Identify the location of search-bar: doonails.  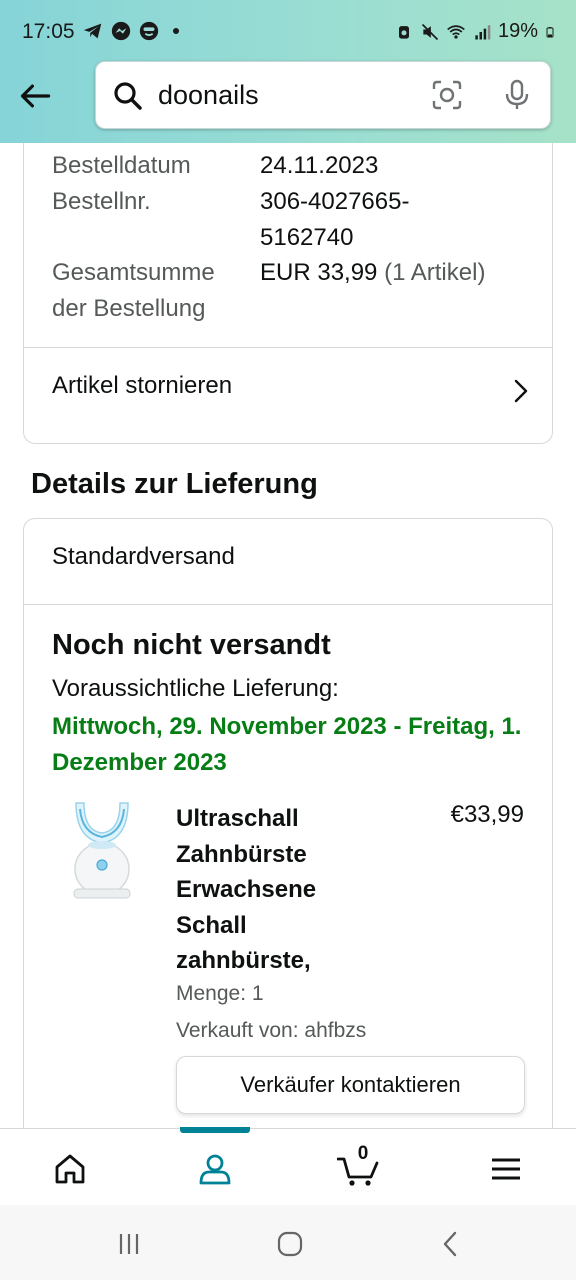
(323, 95).